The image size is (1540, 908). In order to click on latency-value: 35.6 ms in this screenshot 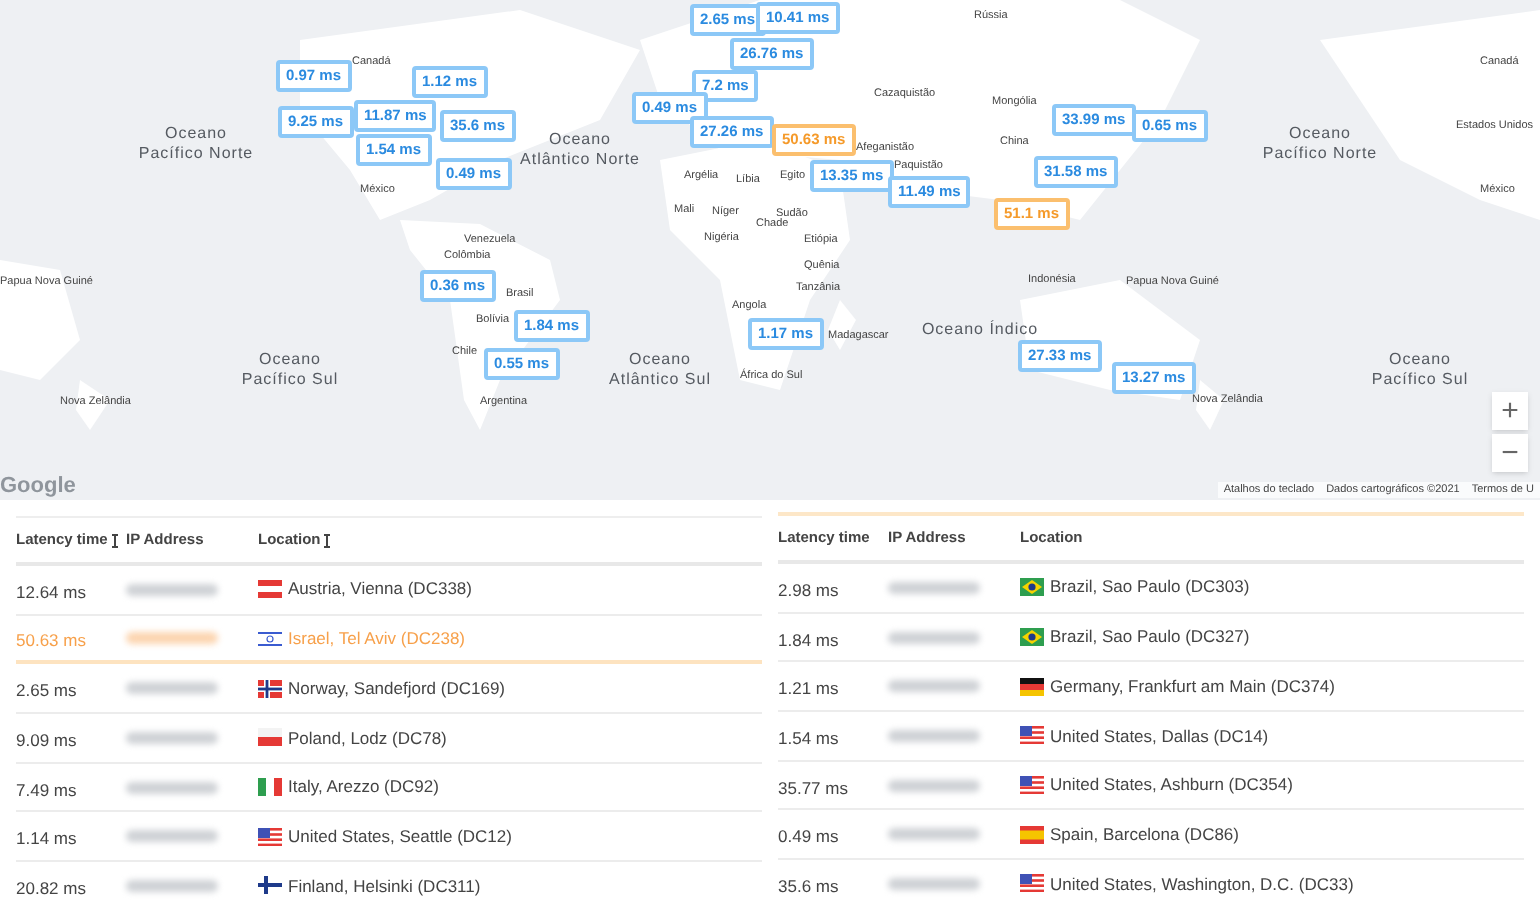, I will do `click(808, 885)`.